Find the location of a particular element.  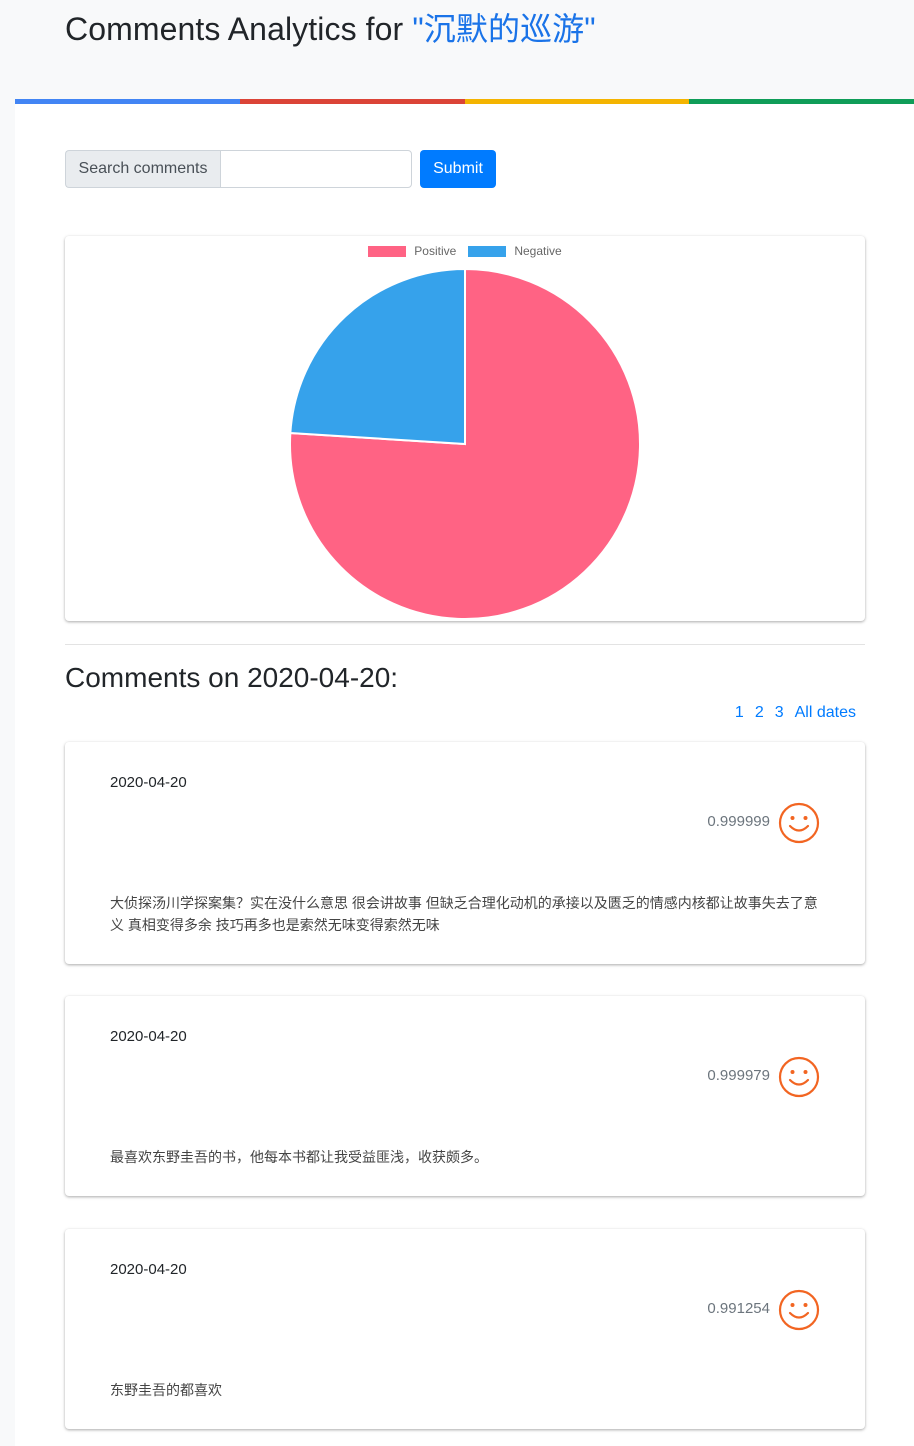

search-label: Search comments is located at coordinates (142, 169).